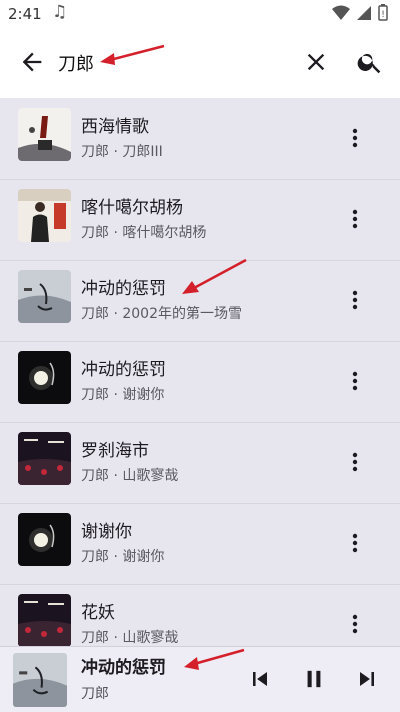 The width and height of the screenshot is (400, 712). Describe the element at coordinates (40, 680) in the screenshot. I see `now-playing-album-art` at that location.